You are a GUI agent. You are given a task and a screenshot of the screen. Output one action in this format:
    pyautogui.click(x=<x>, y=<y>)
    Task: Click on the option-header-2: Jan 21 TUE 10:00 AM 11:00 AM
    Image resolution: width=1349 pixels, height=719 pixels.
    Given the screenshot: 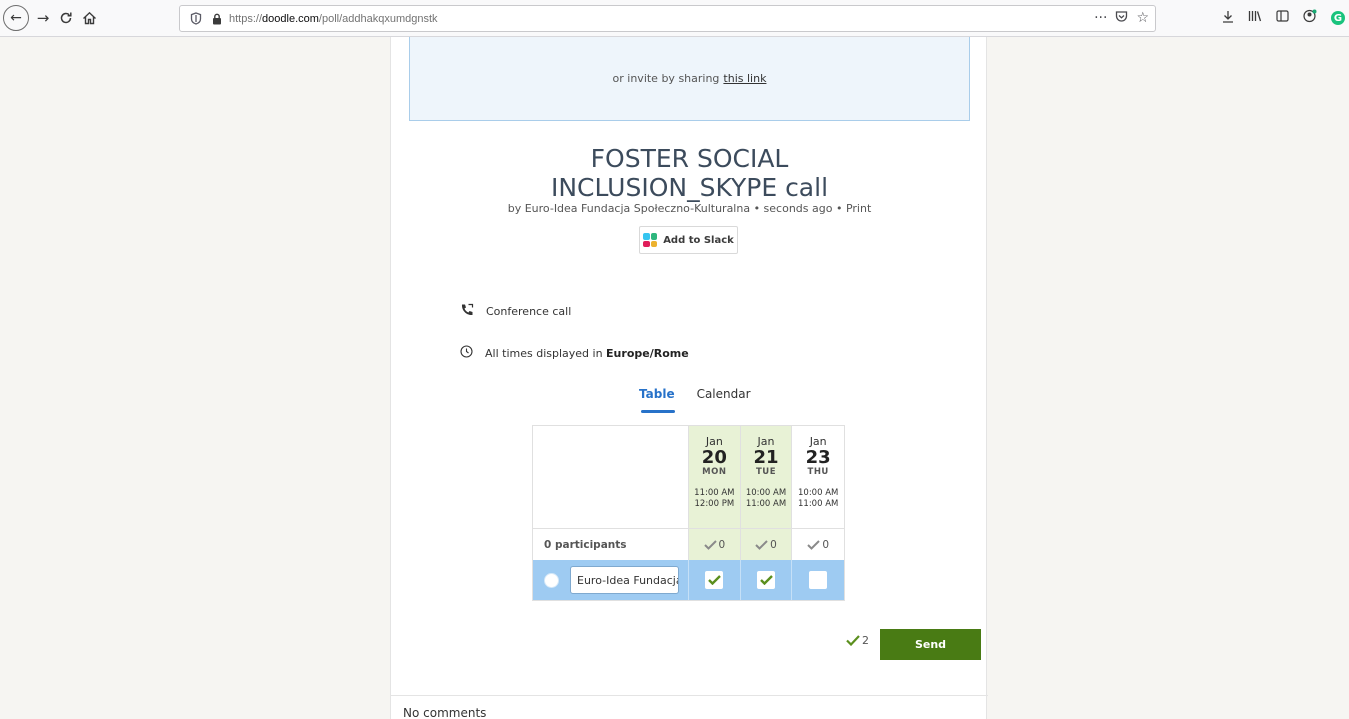 What is the action you would take?
    pyautogui.click(x=766, y=477)
    